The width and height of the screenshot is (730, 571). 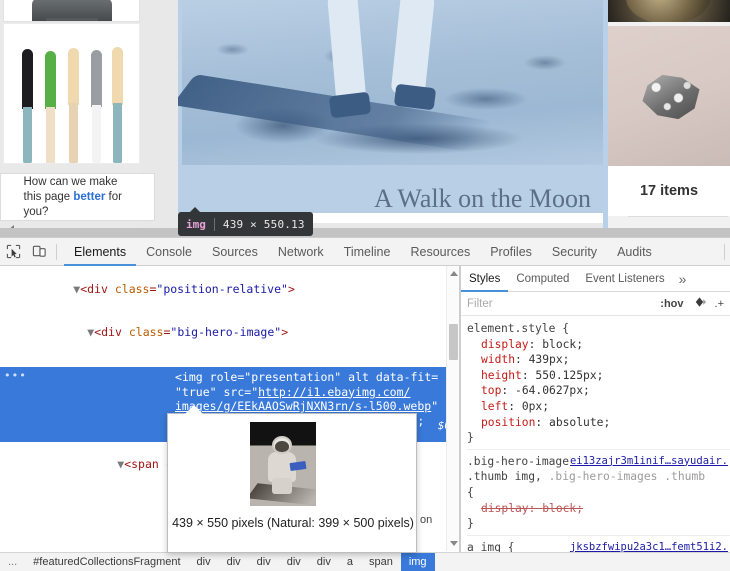 What do you see at coordinates (453, 342) in the screenshot?
I see `scrollbar-thumb` at bounding box center [453, 342].